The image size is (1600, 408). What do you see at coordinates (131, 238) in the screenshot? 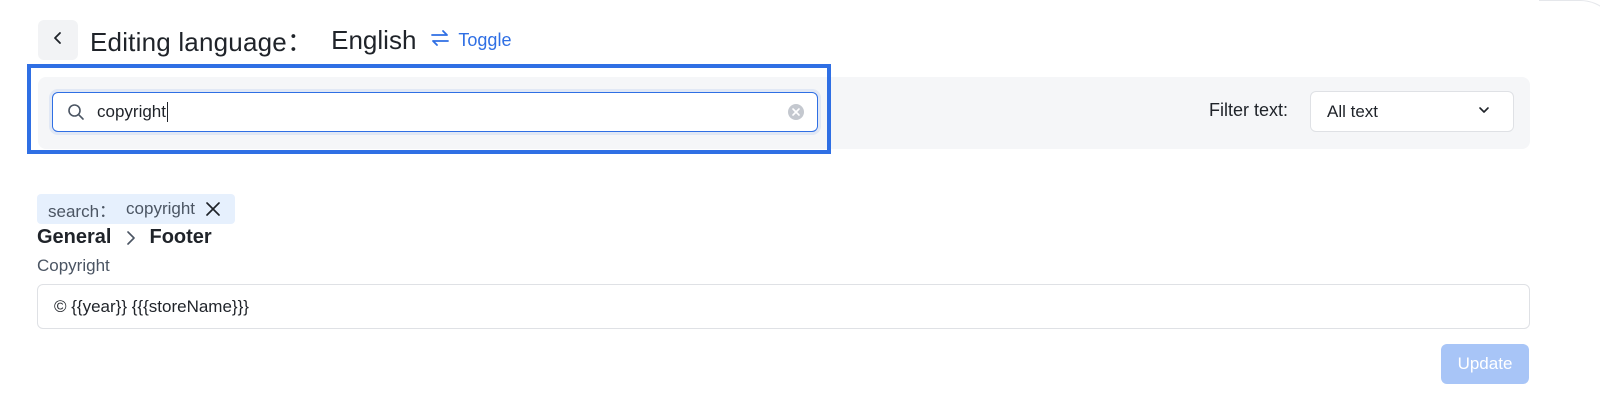
I see `chevron-right-icon` at bounding box center [131, 238].